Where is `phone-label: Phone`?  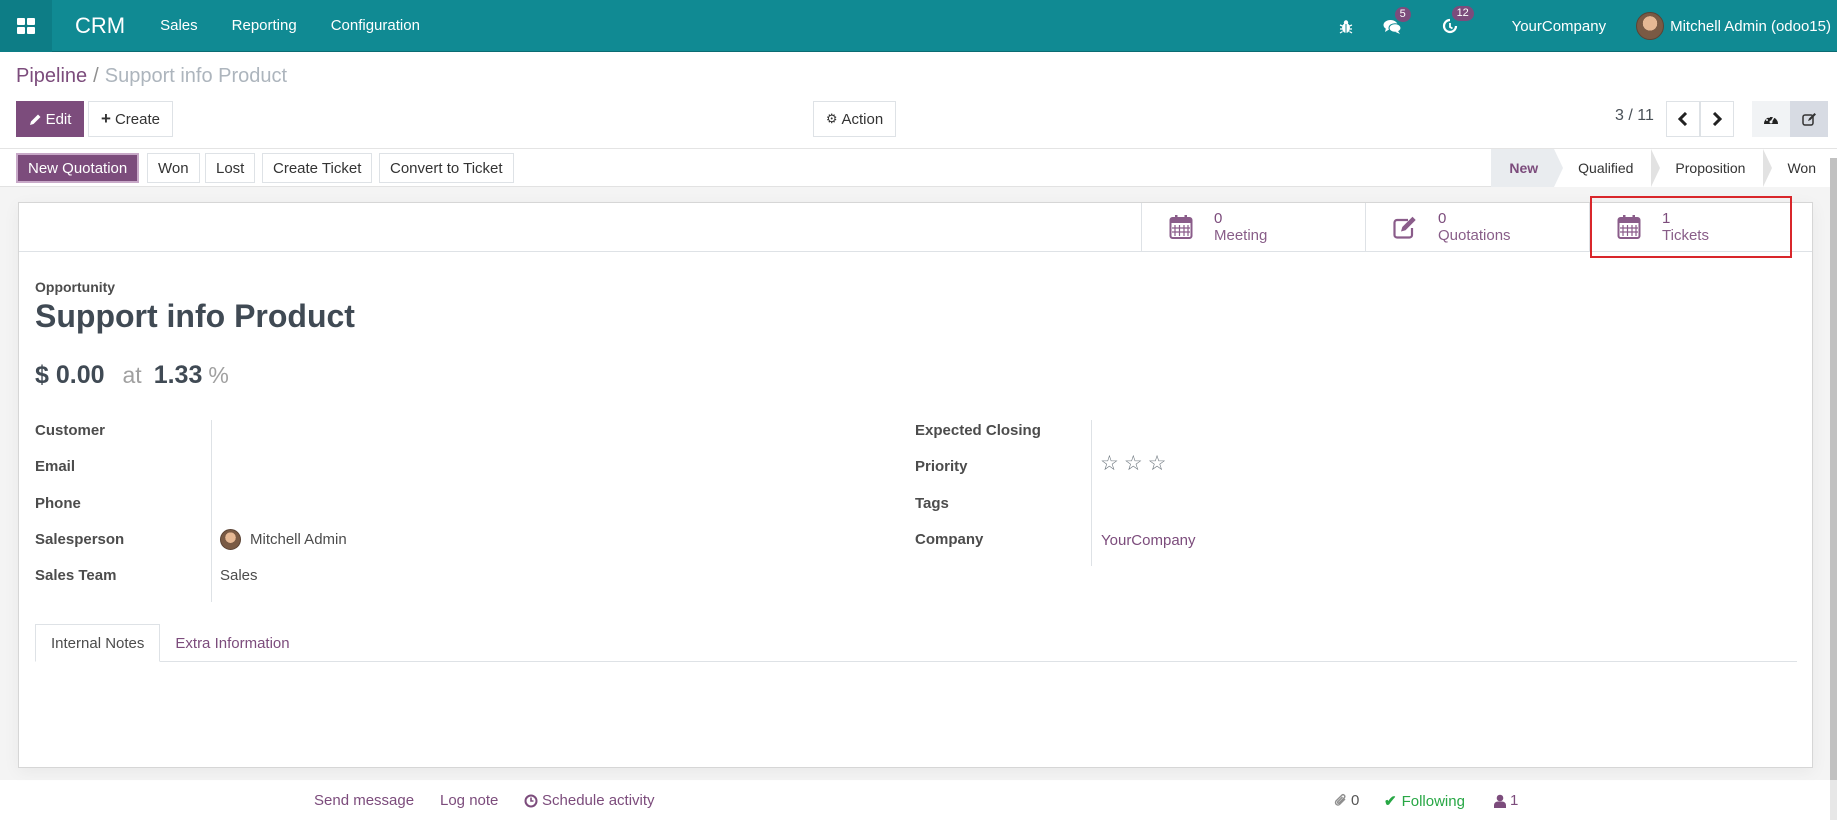
phone-label: Phone is located at coordinates (58, 503).